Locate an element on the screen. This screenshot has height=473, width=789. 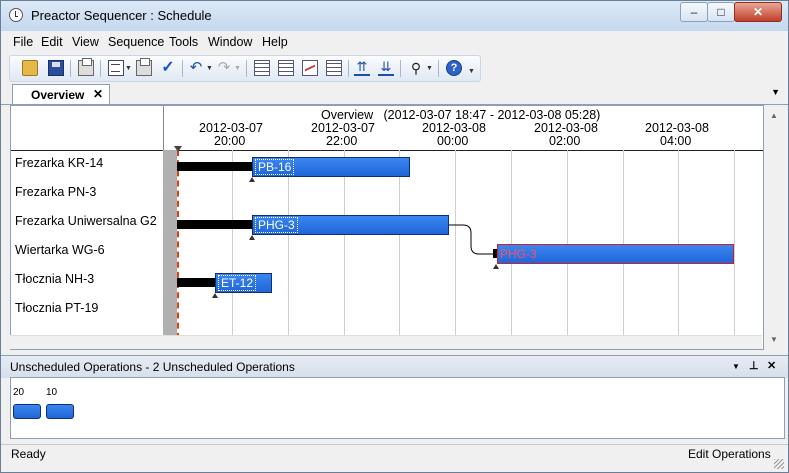
setup-bar is located at coordinates (196, 282).